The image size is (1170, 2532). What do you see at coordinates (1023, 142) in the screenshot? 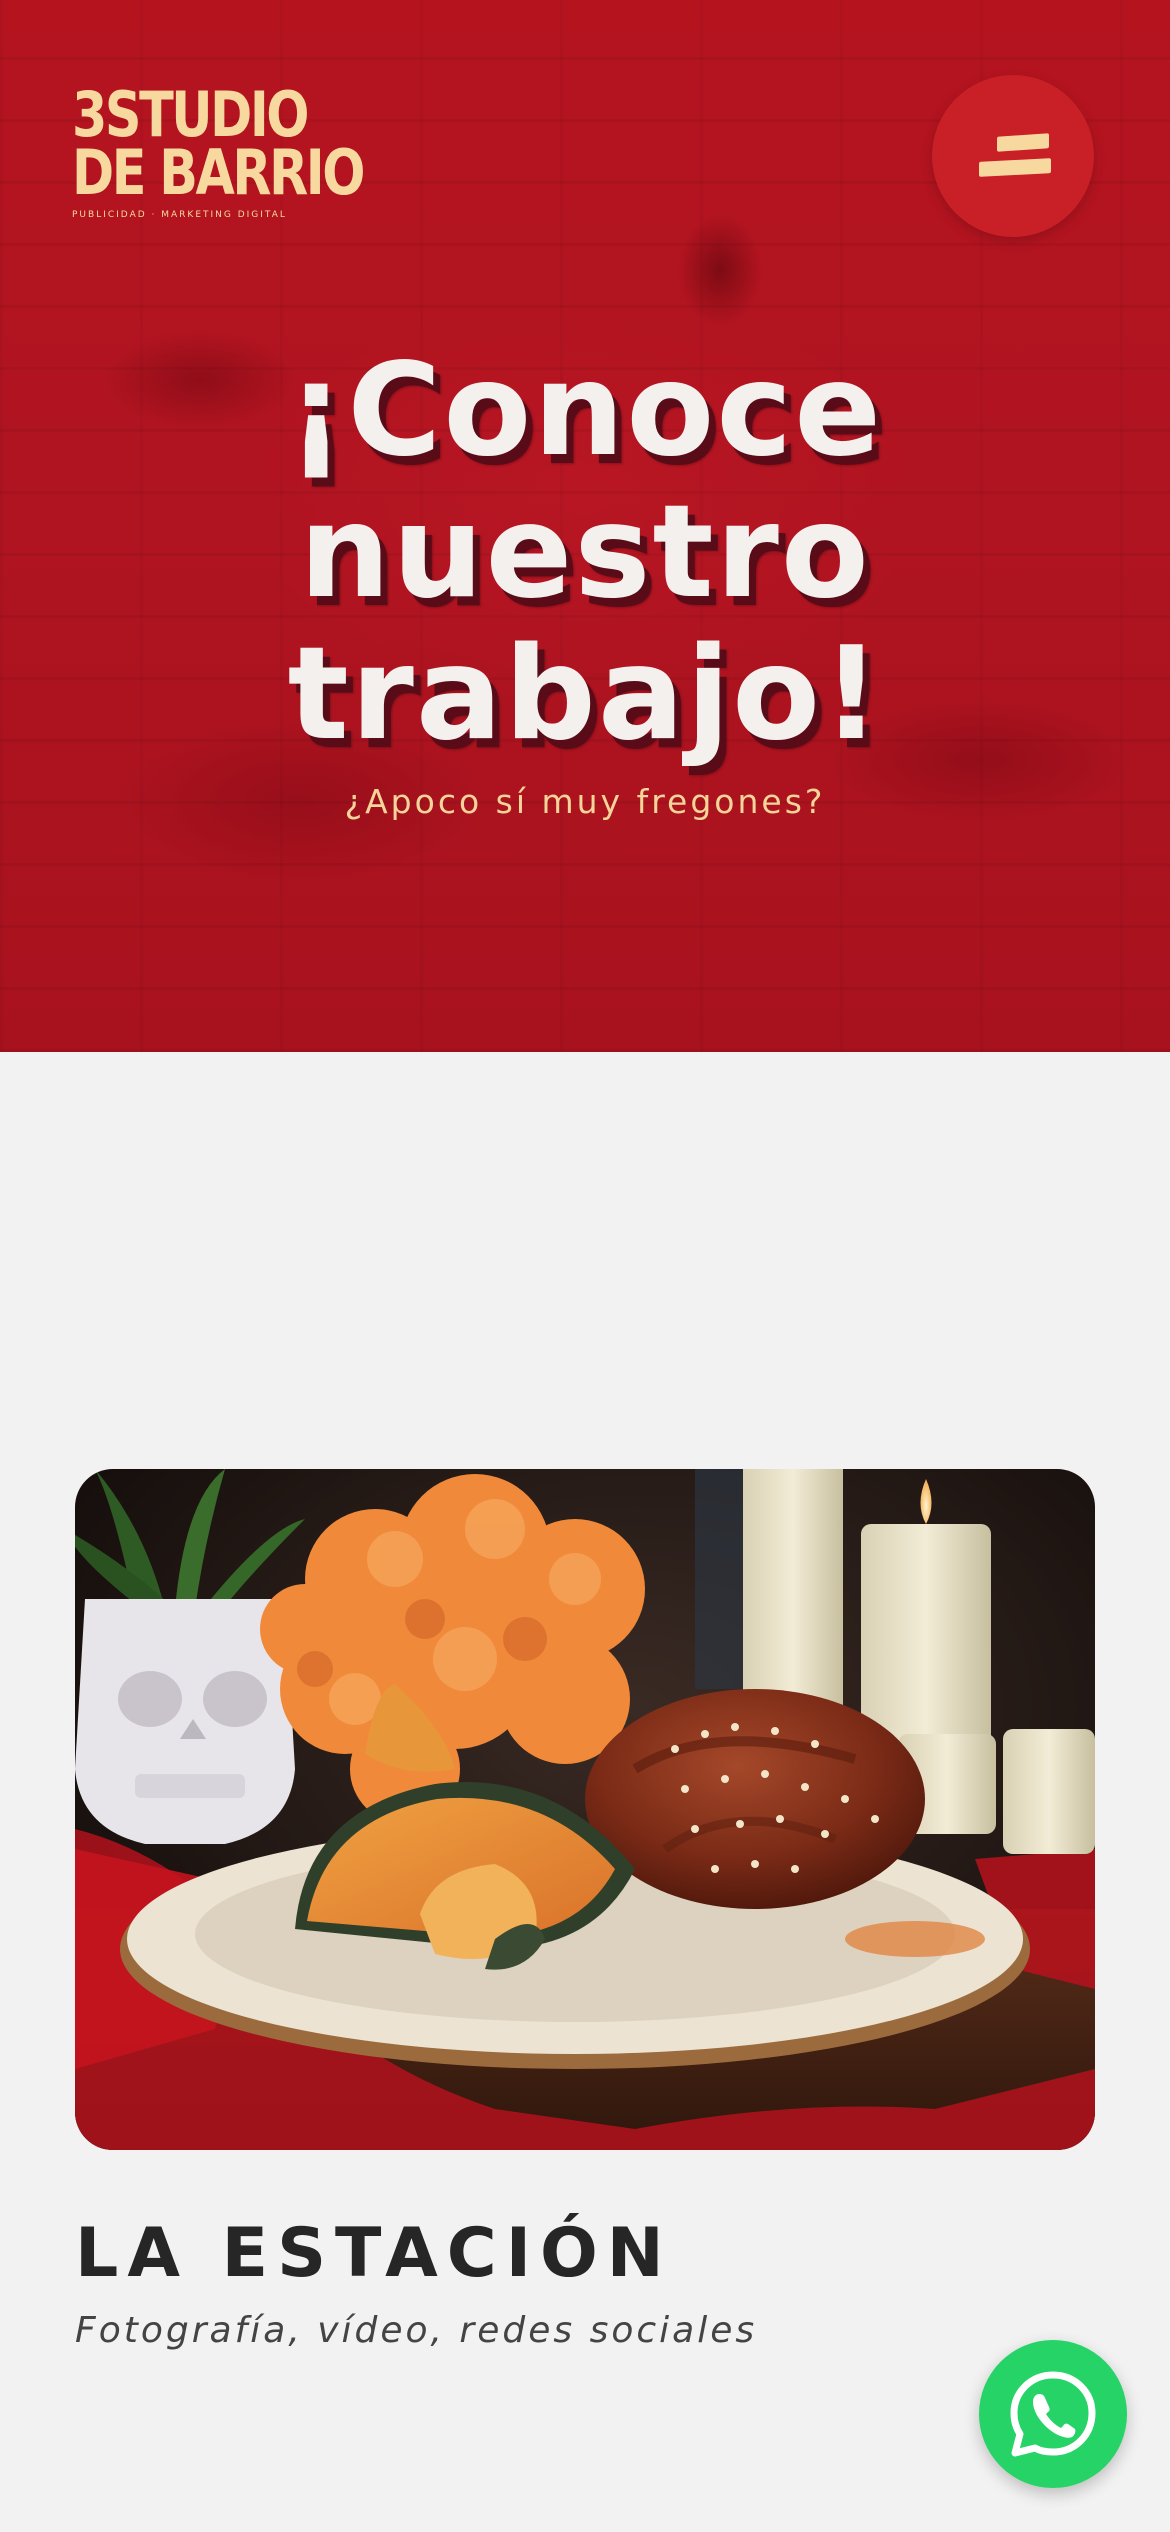
I see `menu-bar-top` at bounding box center [1023, 142].